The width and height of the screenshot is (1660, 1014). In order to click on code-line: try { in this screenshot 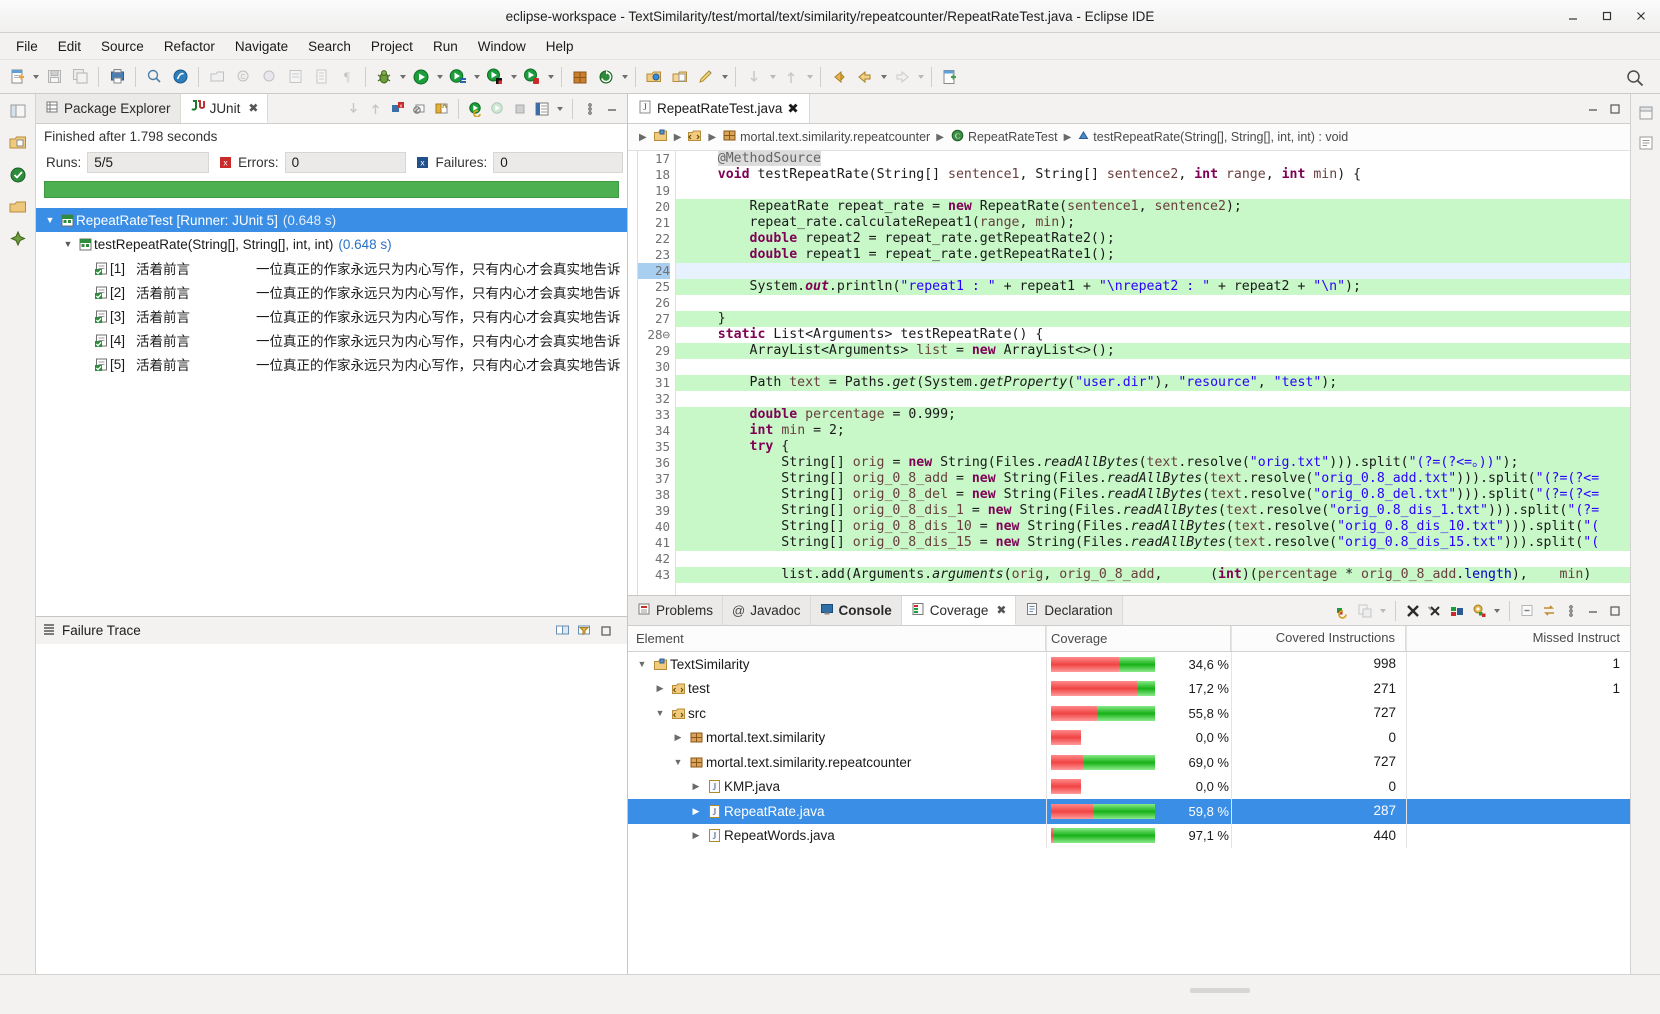, I will do `click(1158, 447)`.